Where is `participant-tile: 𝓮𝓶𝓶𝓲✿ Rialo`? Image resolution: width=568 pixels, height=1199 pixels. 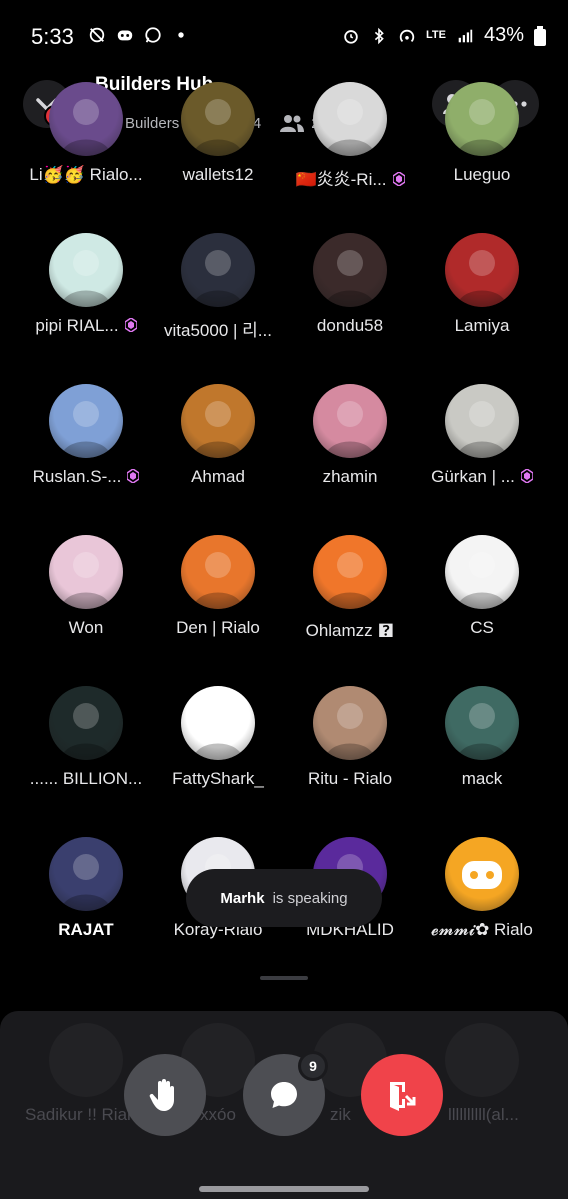 participant-tile: 𝓮𝓶𝓶𝓲✿ Rialo is located at coordinates (482, 907).